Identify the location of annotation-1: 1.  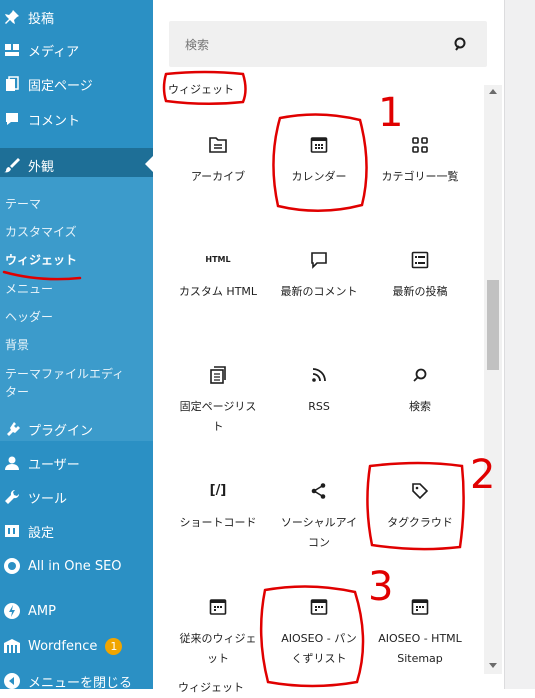
(390, 113).